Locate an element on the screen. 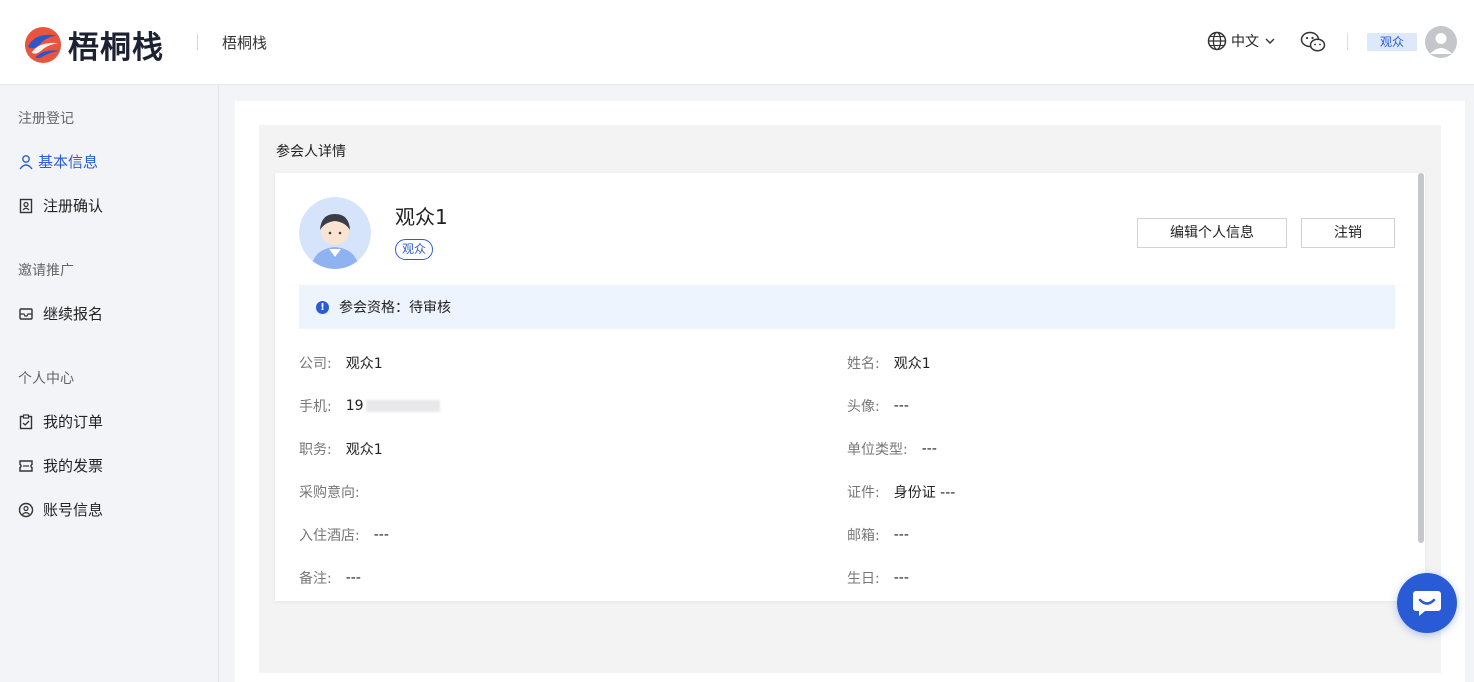 This screenshot has width=1474, height=682. sidebar-item-continue-signup: 继续报名 is located at coordinates (60, 313).